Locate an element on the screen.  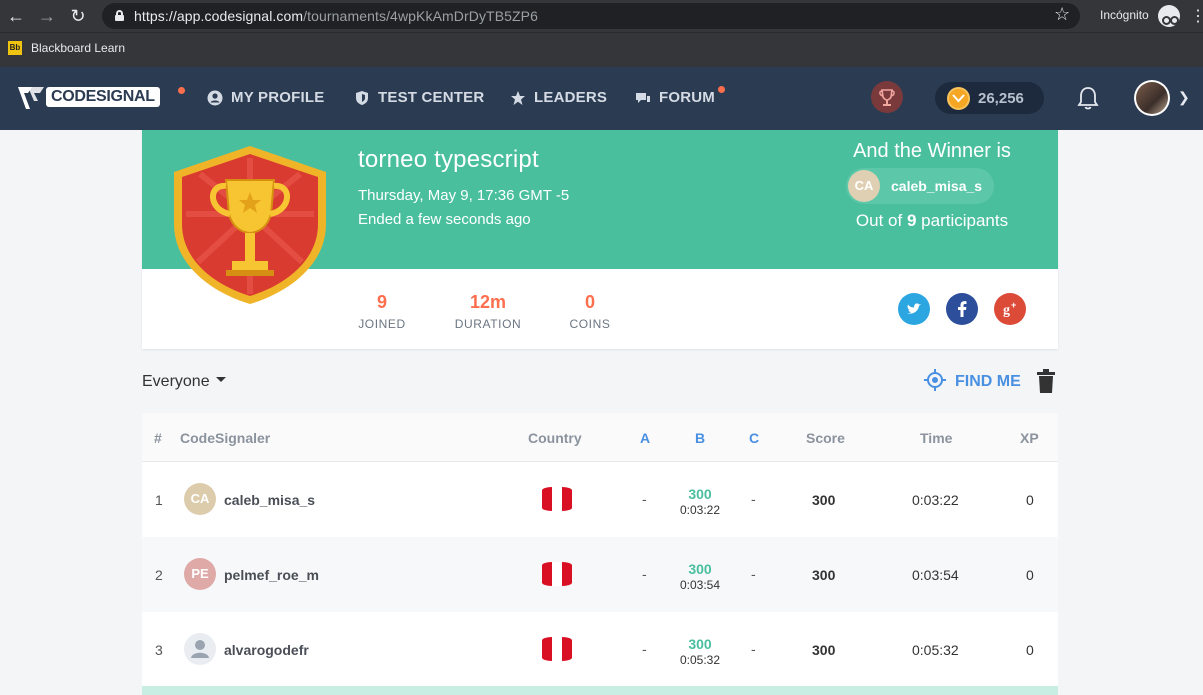
facebook-share-icon is located at coordinates (962, 309).